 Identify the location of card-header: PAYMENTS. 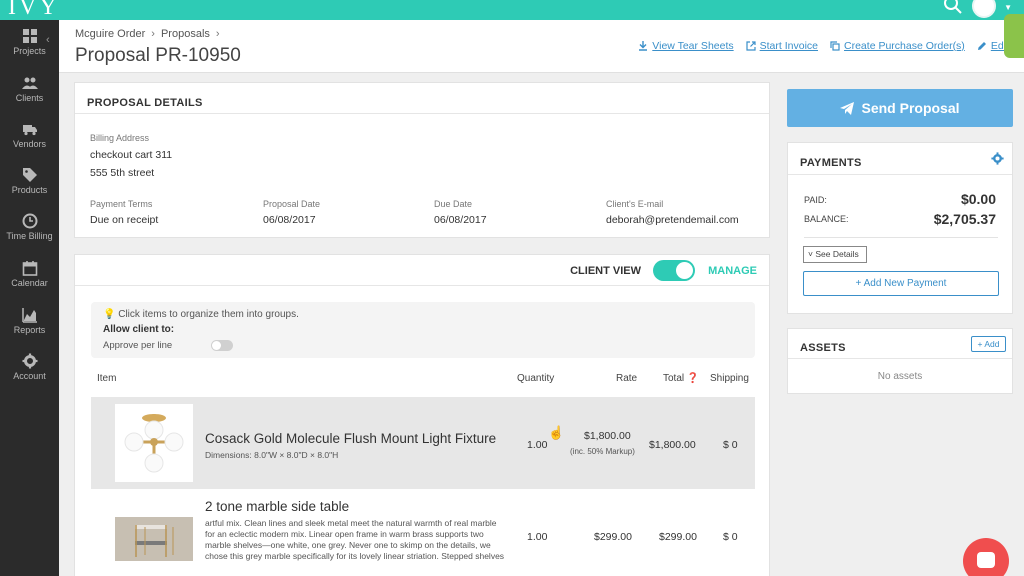
(900, 159).